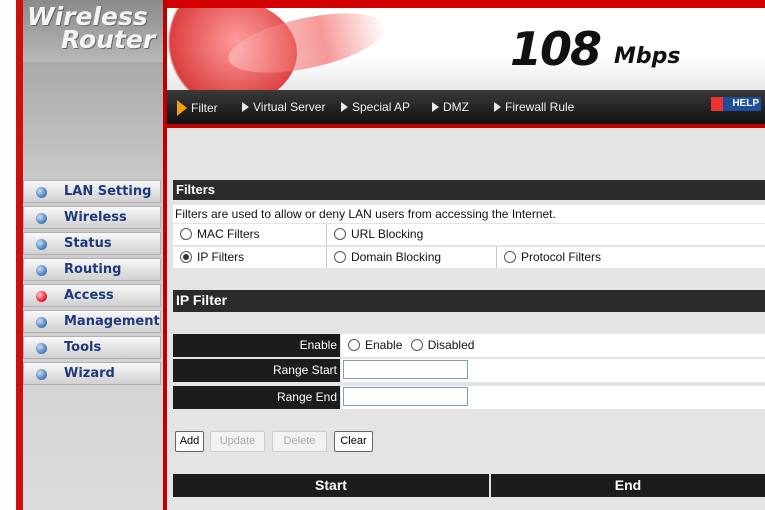 The width and height of the screenshot is (765, 510). I want to click on mac-filters-option: MAC Filters, so click(250, 234).